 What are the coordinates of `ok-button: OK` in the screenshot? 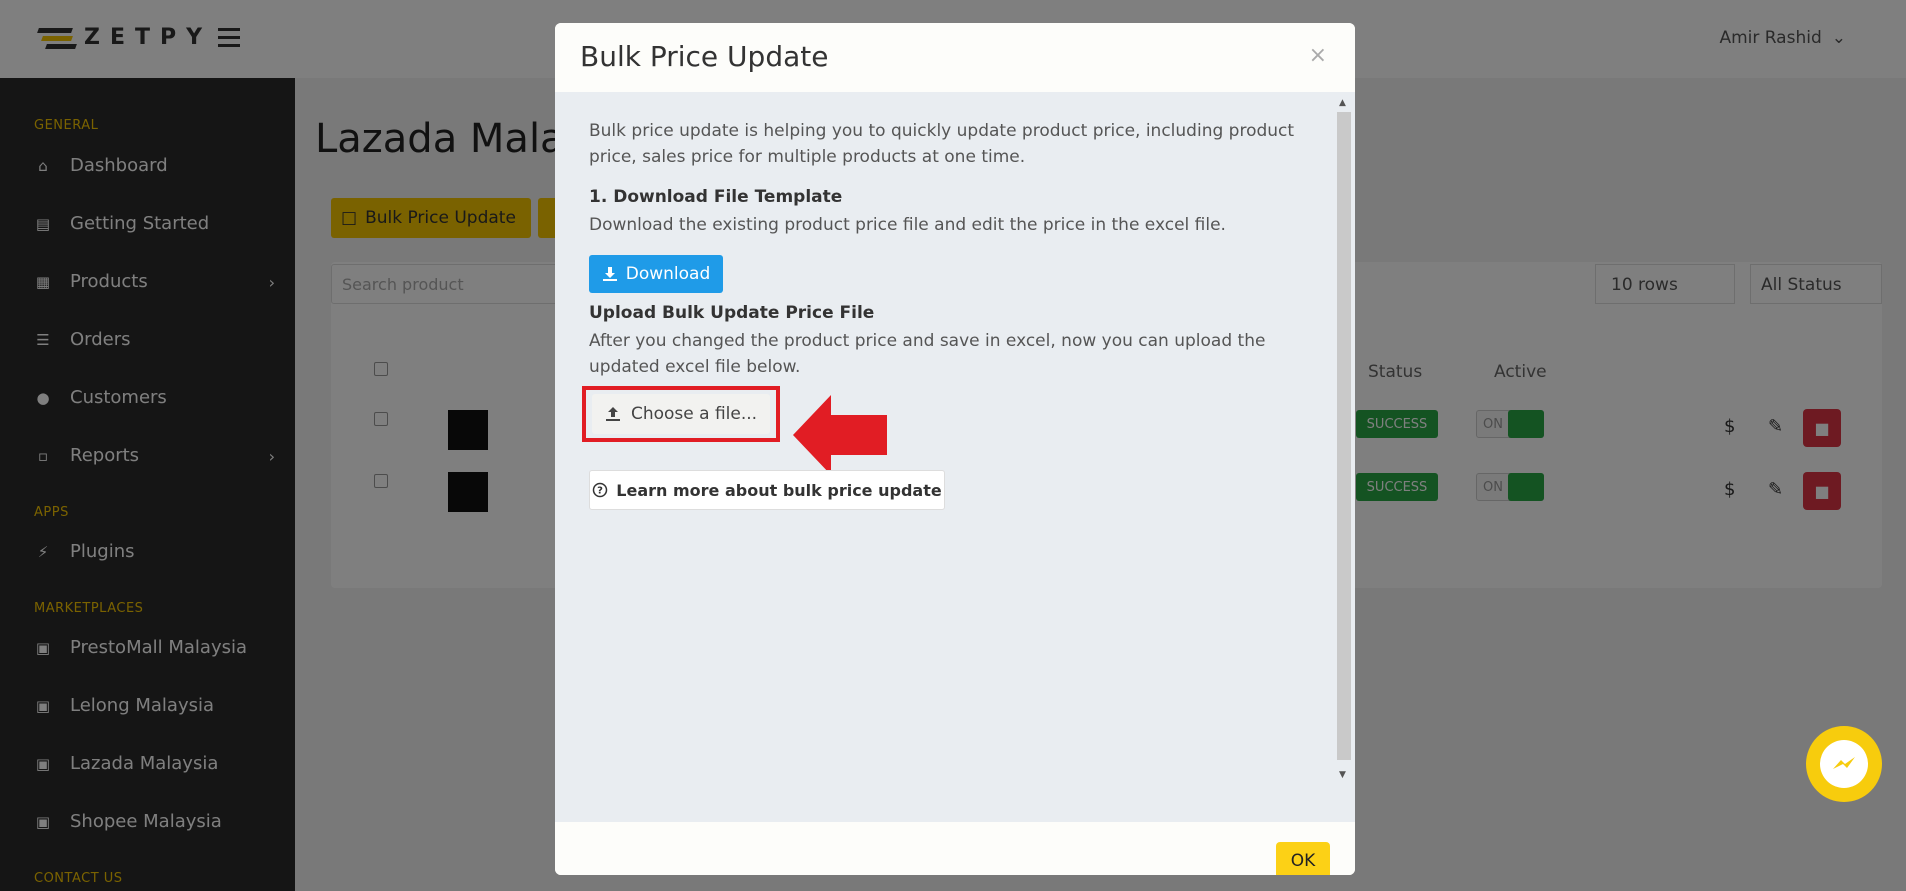 It's located at (1303, 858).